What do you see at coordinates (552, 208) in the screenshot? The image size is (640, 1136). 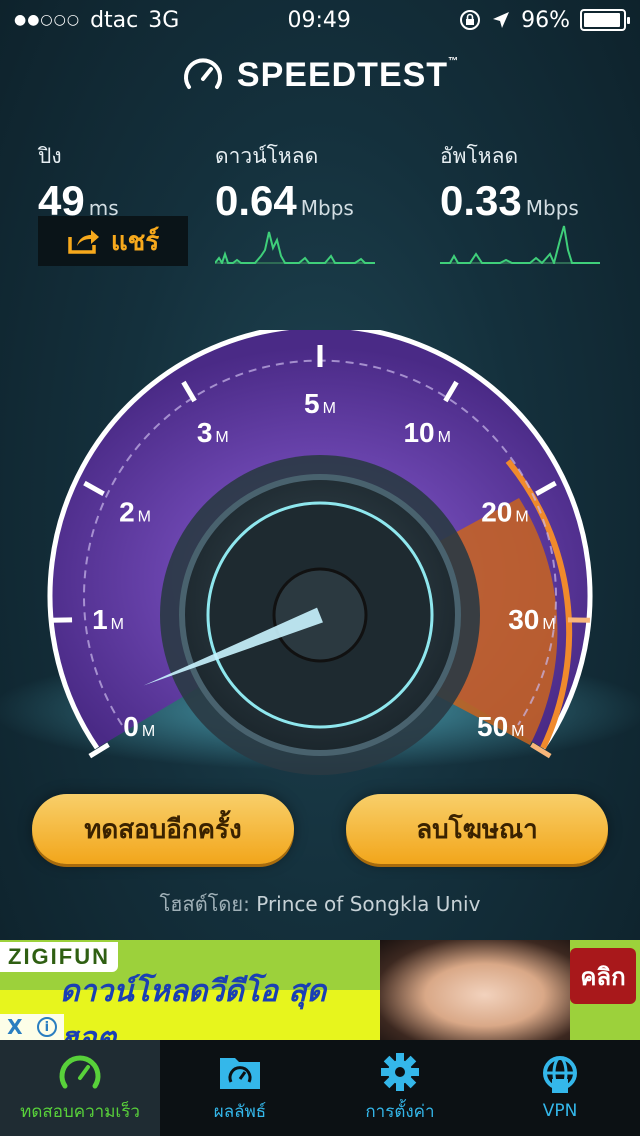 I see `upload-unit: Mbps` at bounding box center [552, 208].